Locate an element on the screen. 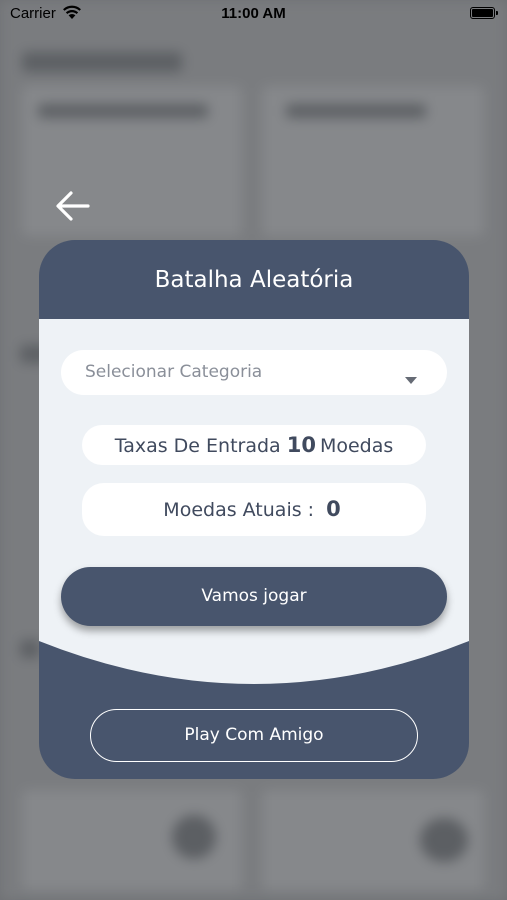 The width and height of the screenshot is (507, 900). play-button: Vamos jogar is located at coordinates (254, 596).